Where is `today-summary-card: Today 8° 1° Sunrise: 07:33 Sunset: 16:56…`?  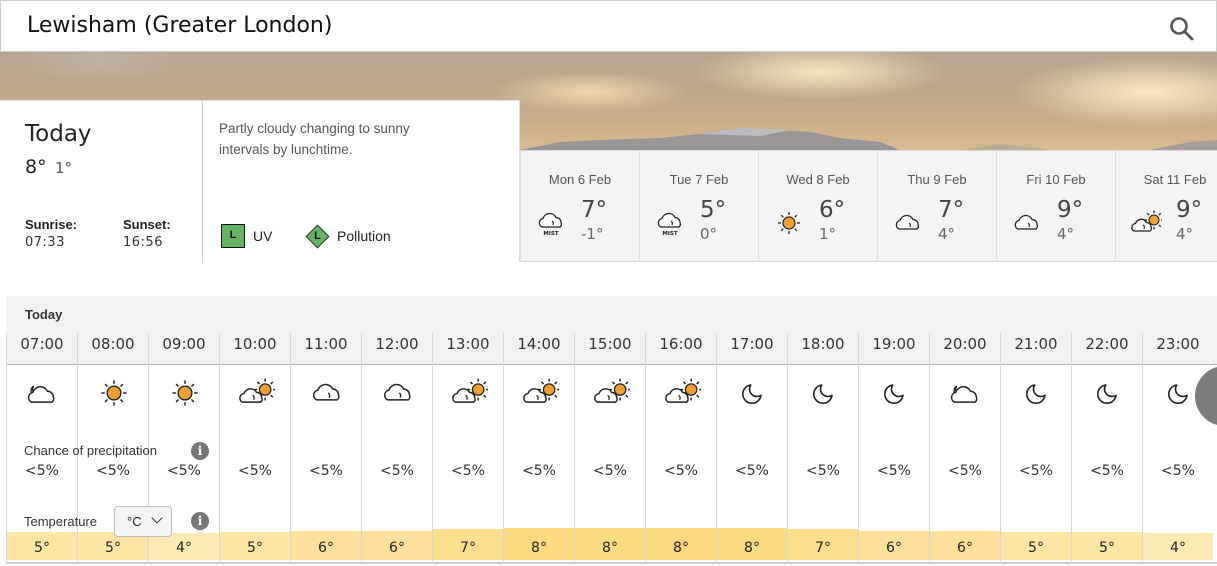
today-summary-card: Today 8° 1° Sunrise: 07:33 Sunset: 16:56… is located at coordinates (260, 181).